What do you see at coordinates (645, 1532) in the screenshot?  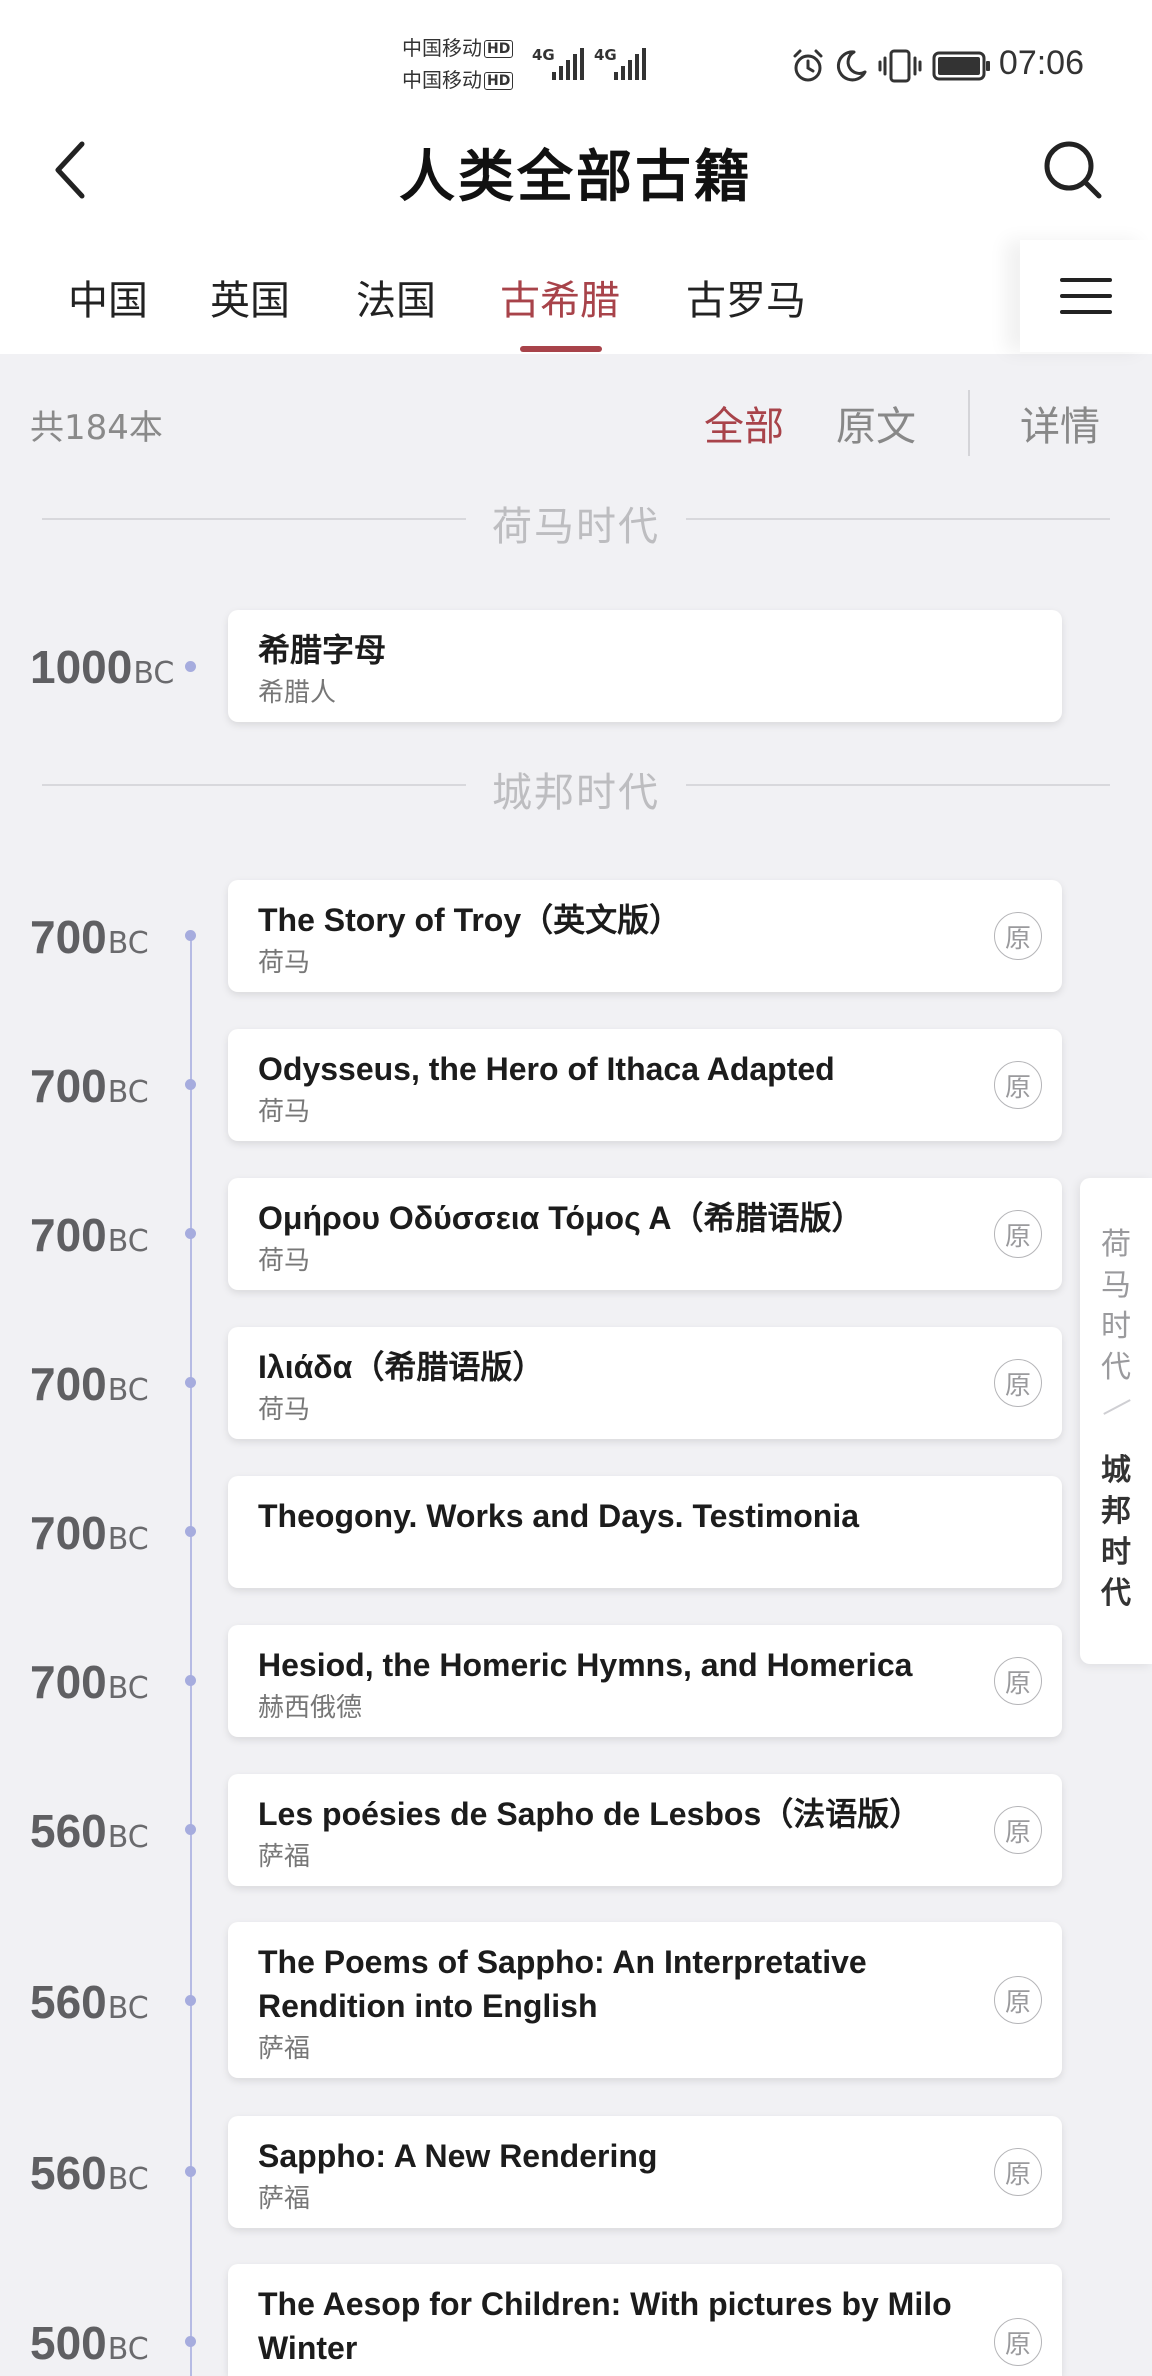 I see `book-card: Theogony. Works and Days. Testimonia` at bounding box center [645, 1532].